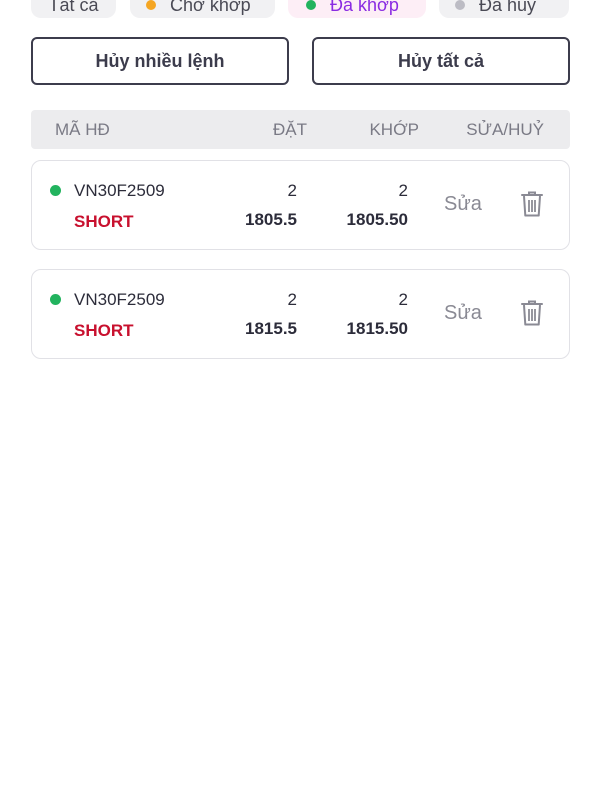 The image size is (600, 800). I want to click on header-order: ĐẶT, so click(290, 129).